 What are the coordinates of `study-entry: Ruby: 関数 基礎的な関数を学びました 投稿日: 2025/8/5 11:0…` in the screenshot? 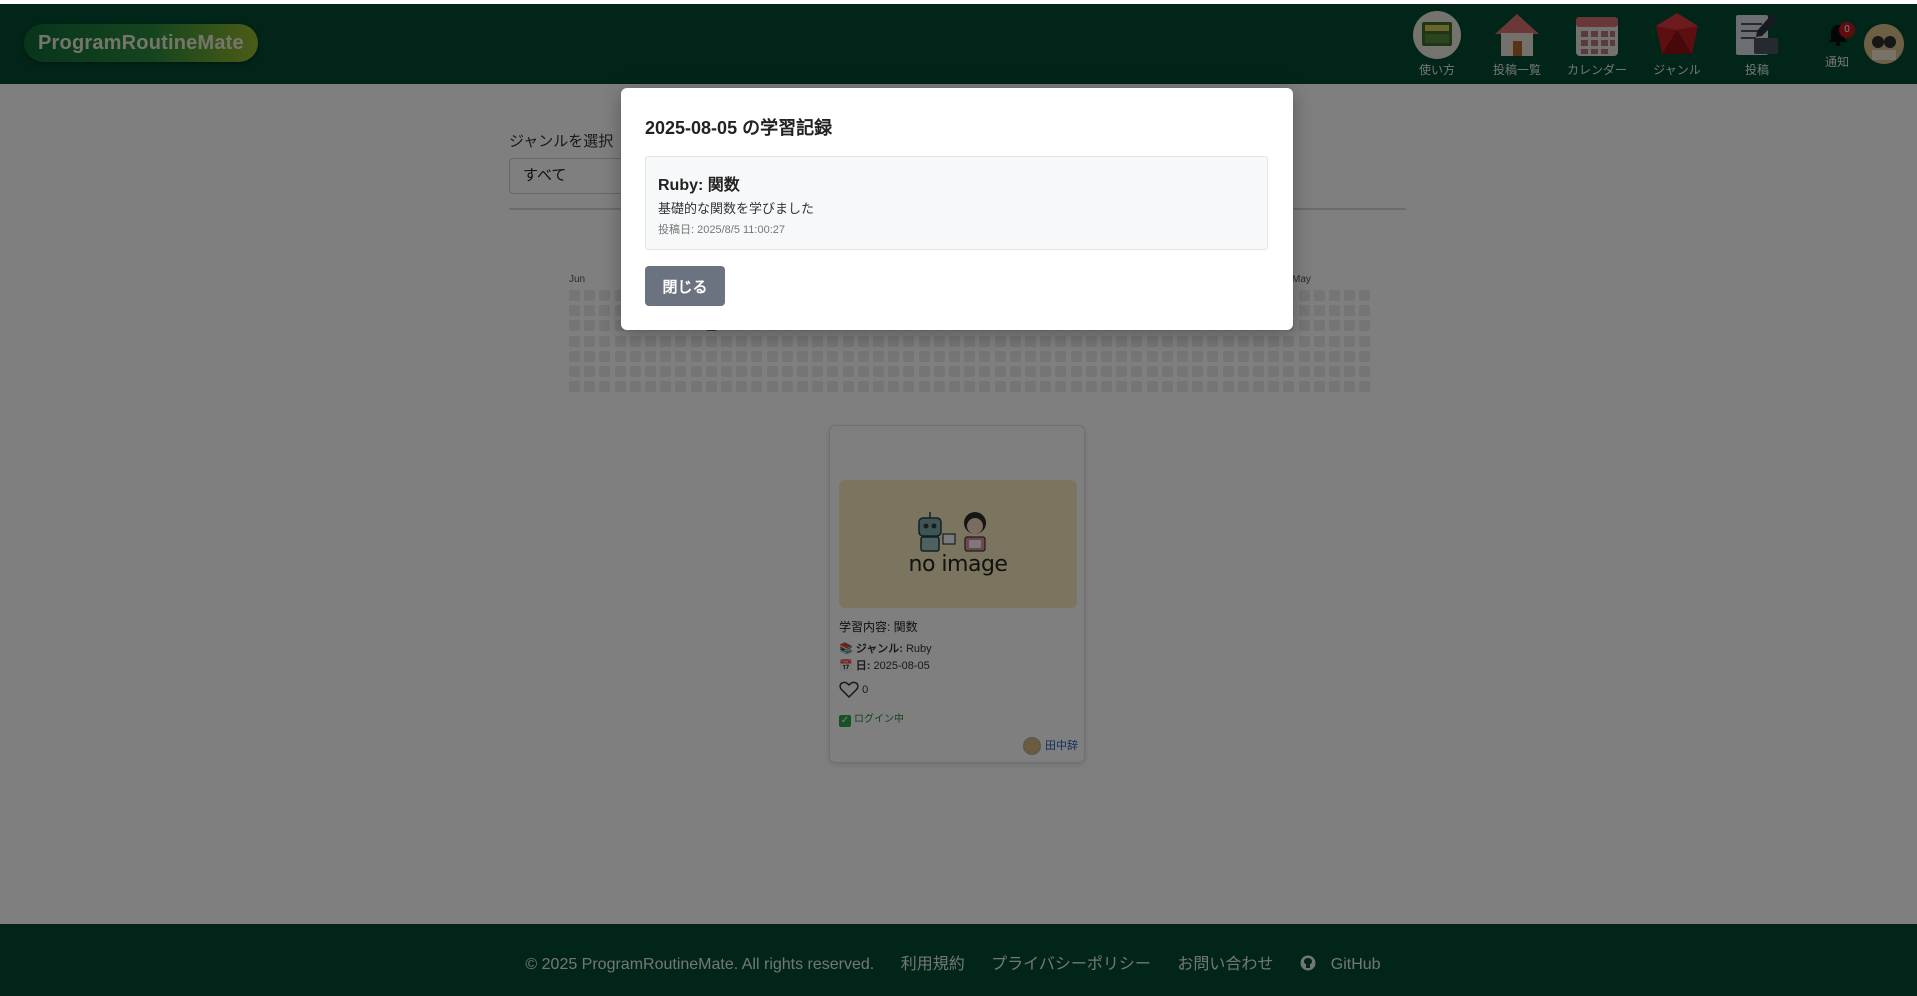 It's located at (956, 203).